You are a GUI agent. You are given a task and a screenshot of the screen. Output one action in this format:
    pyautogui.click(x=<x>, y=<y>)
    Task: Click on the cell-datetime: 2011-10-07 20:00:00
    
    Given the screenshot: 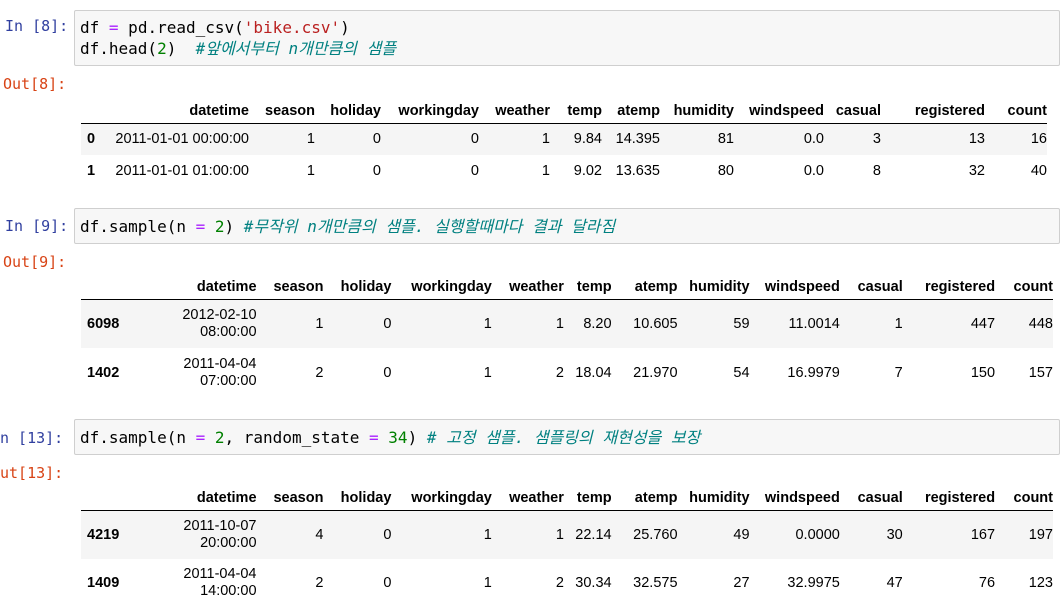 What is the action you would take?
    pyautogui.click(x=192, y=534)
    